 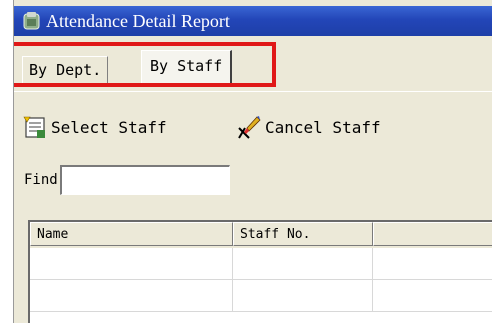 I want to click on tab-panel-divider, so click(x=253, y=91).